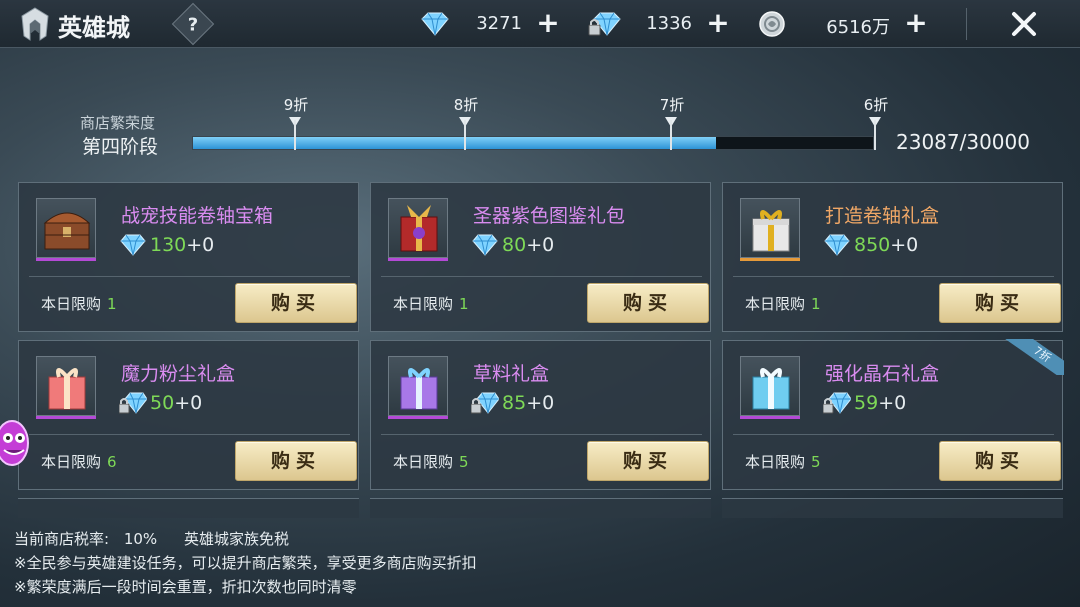  Describe the element at coordinates (188, 257) in the screenshot. I see `shop-item-card: 战宠技能卷轴宝箱 130+0 本日限购 1 购买` at that location.